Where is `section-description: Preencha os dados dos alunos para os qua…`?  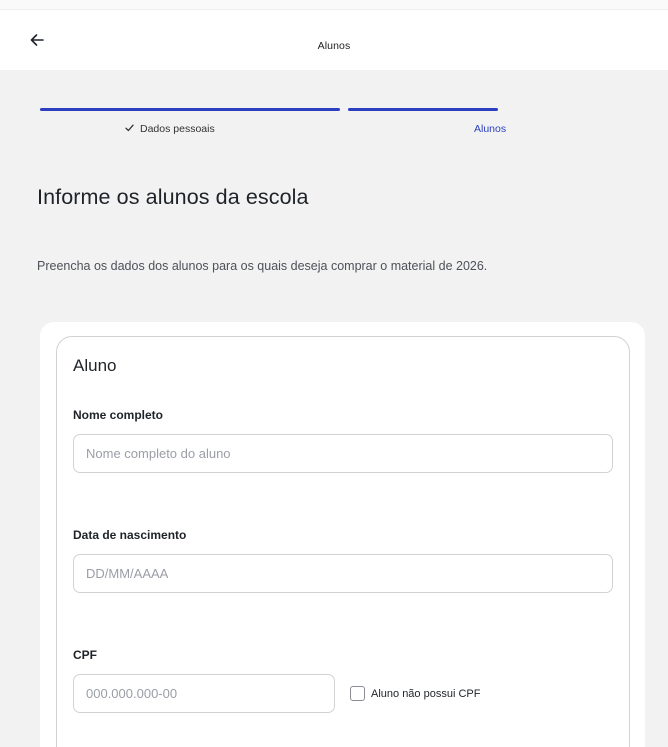
section-description: Preencha os dados dos alunos para os qua… is located at coordinates (262, 266).